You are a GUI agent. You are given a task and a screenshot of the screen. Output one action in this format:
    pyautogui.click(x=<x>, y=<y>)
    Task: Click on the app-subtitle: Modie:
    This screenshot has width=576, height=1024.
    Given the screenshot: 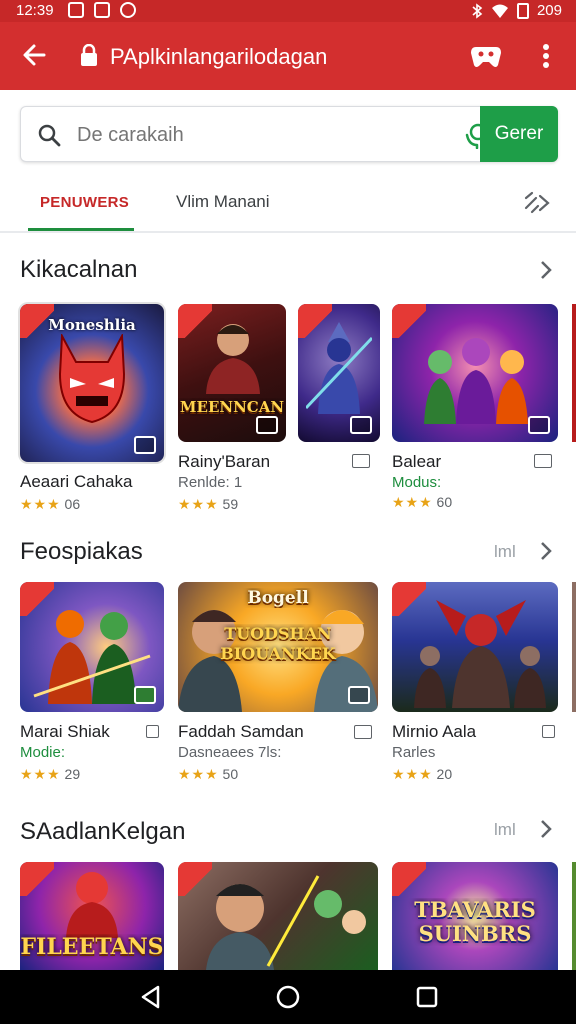 What is the action you would take?
    pyautogui.click(x=43, y=752)
    